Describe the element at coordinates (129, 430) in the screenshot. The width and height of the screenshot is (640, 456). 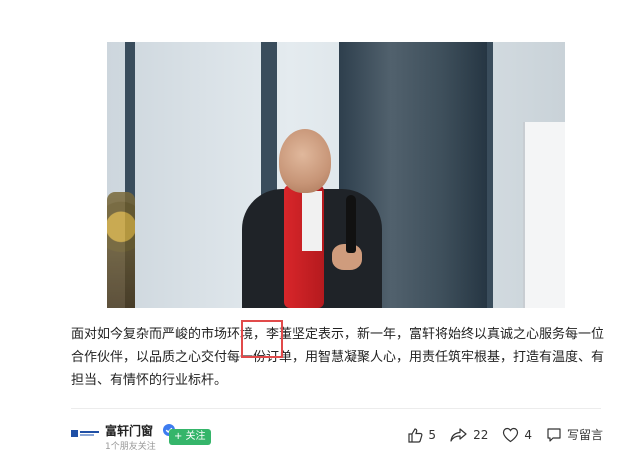
I see `author-name: 富轩门窗` at that location.